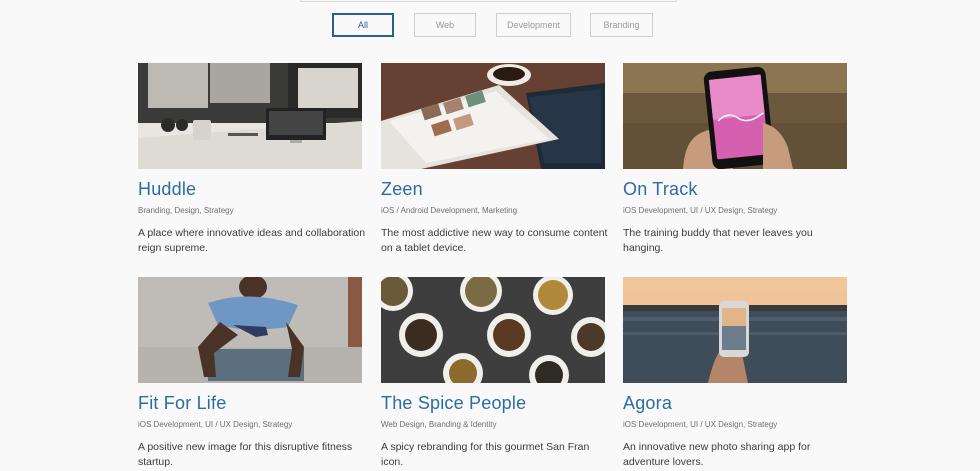 The width and height of the screenshot is (980, 471). What do you see at coordinates (449, 210) in the screenshot?
I see `project-categories: iOS / Android Development, Marketing` at bounding box center [449, 210].